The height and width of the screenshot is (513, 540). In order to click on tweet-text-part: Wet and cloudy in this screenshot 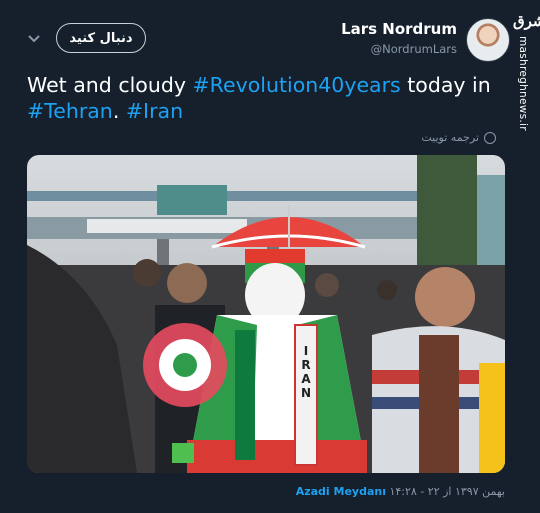, I will do `click(110, 85)`.